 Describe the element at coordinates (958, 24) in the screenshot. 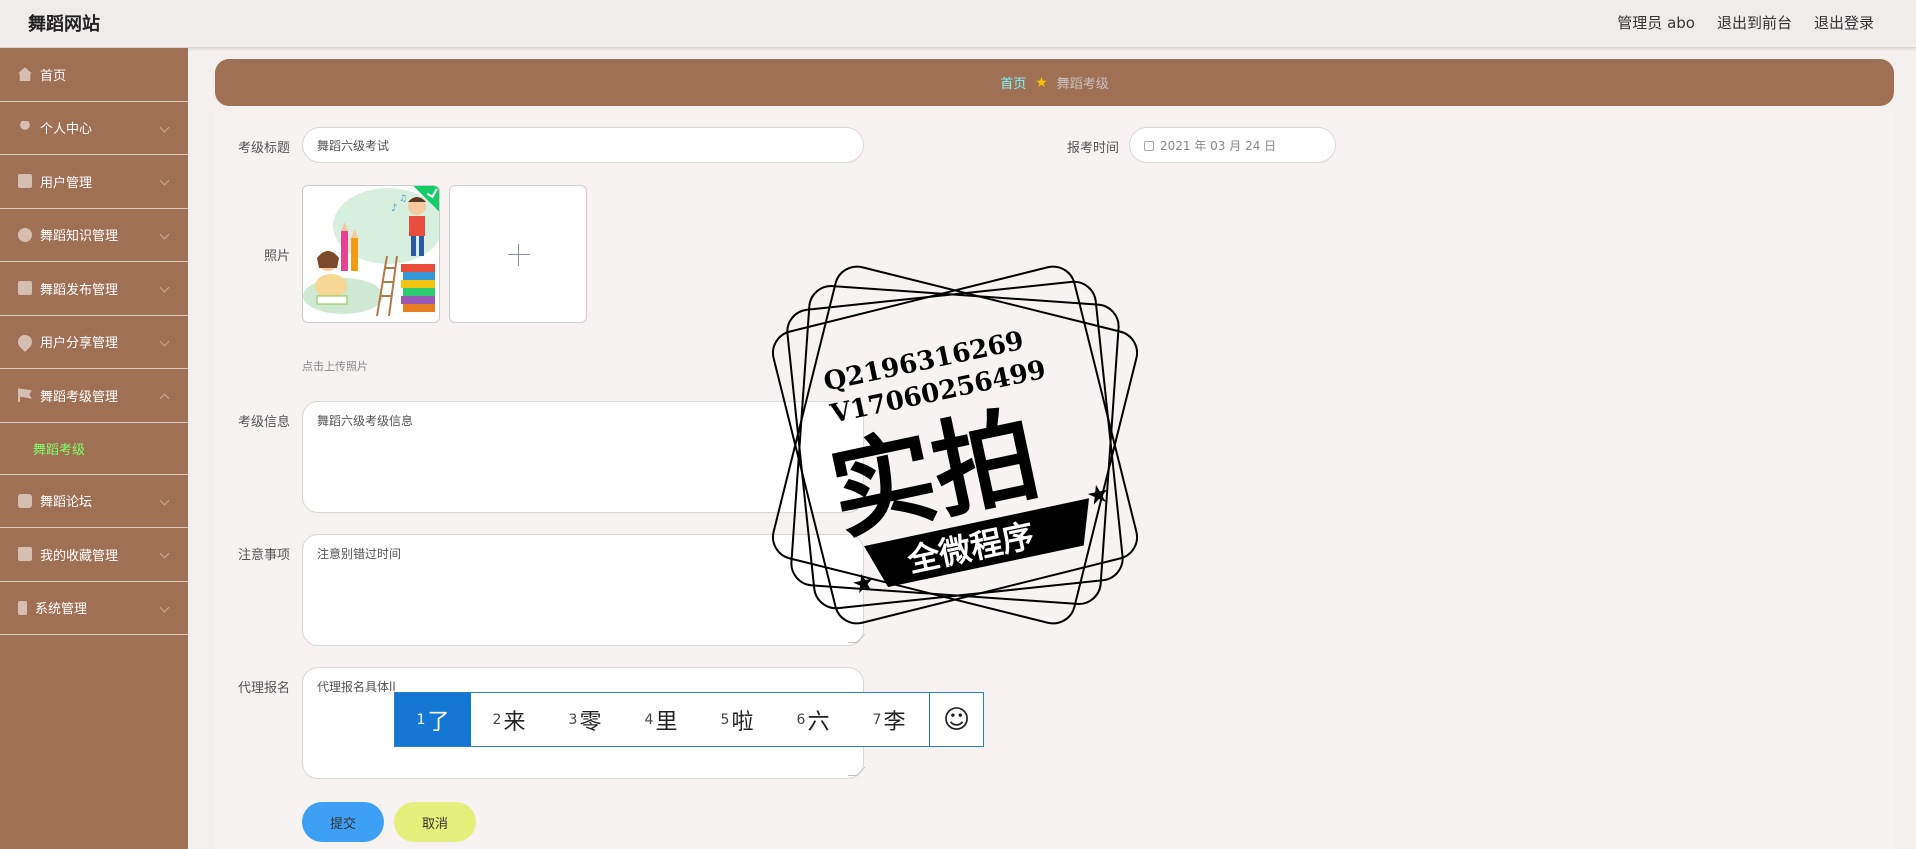

I see `top-bar: 舞蹈网站 管理员 abo 退出到前台 退出登录` at that location.